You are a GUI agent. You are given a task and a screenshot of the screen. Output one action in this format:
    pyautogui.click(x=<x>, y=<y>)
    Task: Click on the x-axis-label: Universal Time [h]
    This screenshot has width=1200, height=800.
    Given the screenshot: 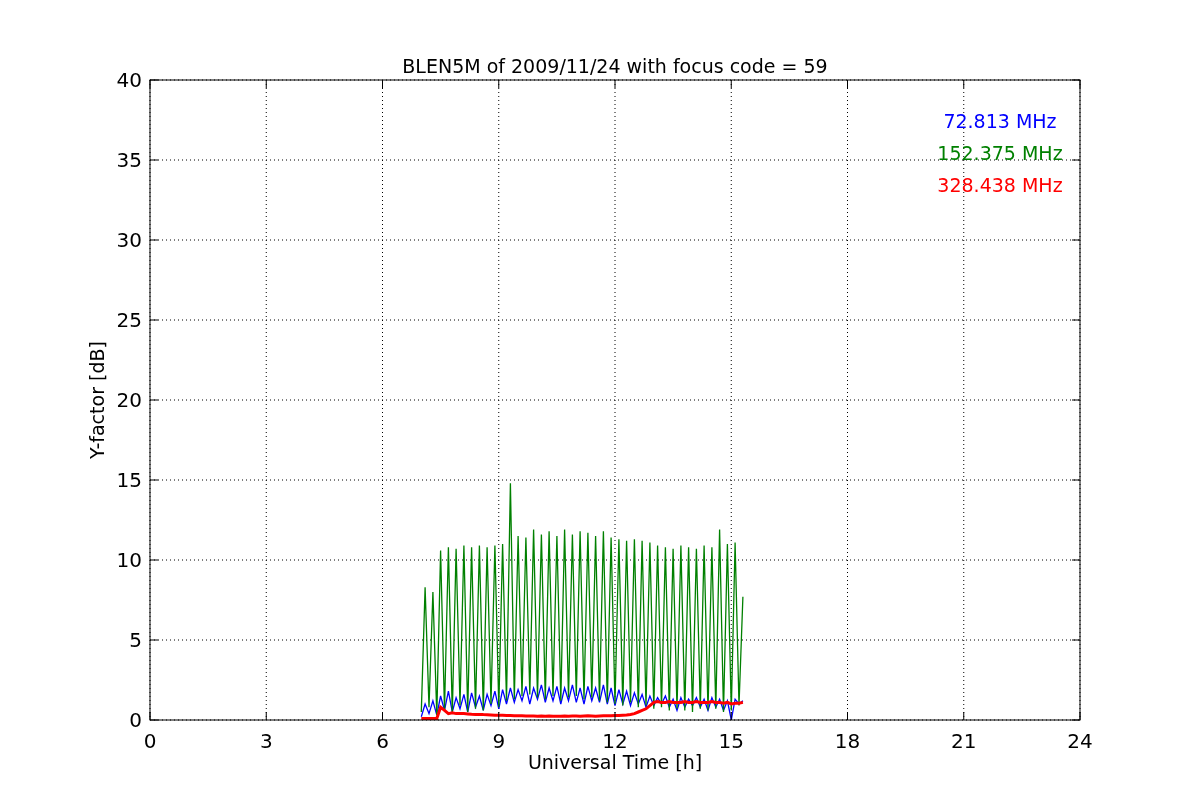 What is the action you would take?
    pyautogui.click(x=615, y=762)
    